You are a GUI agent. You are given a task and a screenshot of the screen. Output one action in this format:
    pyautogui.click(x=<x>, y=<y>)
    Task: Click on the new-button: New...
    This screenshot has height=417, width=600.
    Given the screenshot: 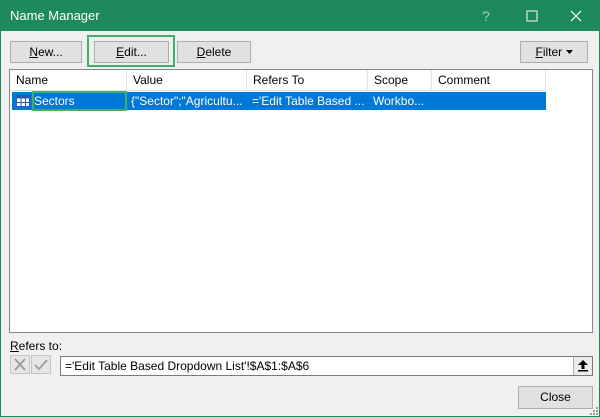 What is the action you would take?
    pyautogui.click(x=46, y=52)
    